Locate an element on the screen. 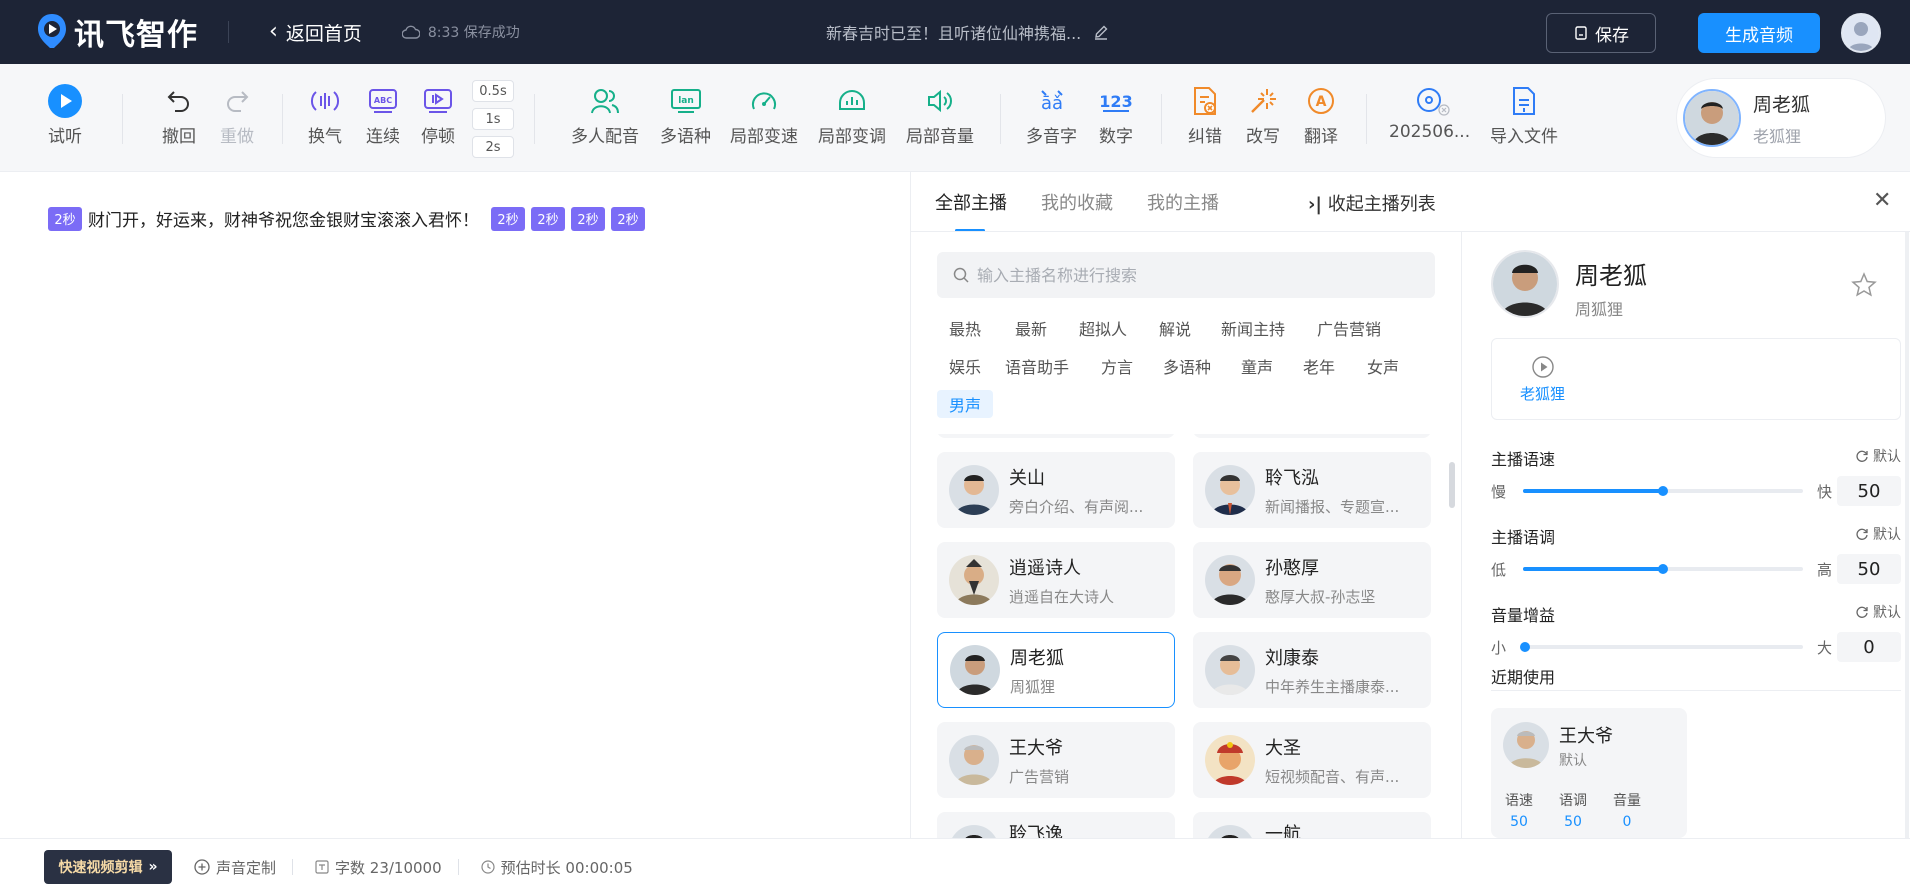  local-pitch-button: 局部变调 is located at coordinates (852, 115).